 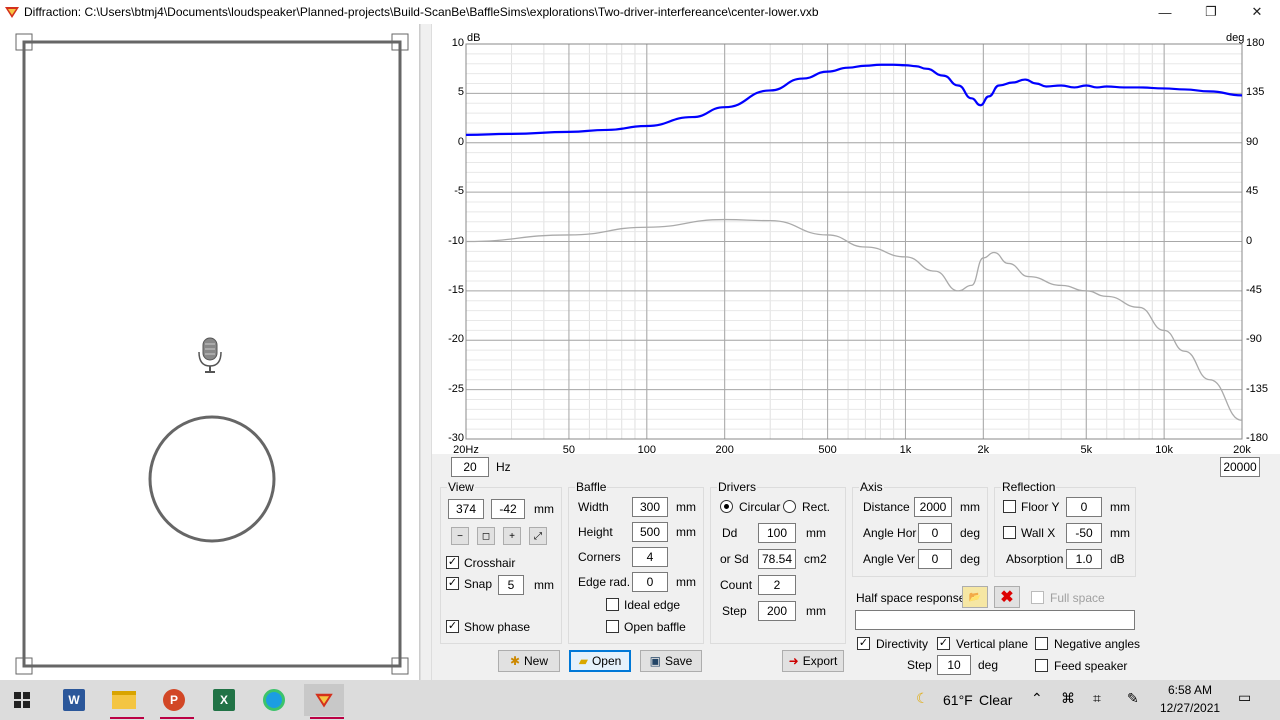 I want to click on open-baffle-checkbox, so click(x=612, y=626).